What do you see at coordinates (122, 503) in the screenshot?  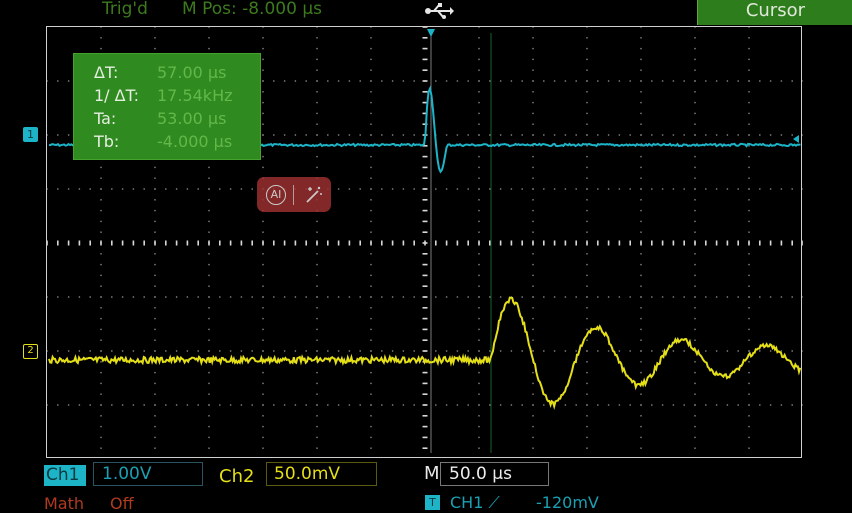 I see `math-off-label: Off` at bounding box center [122, 503].